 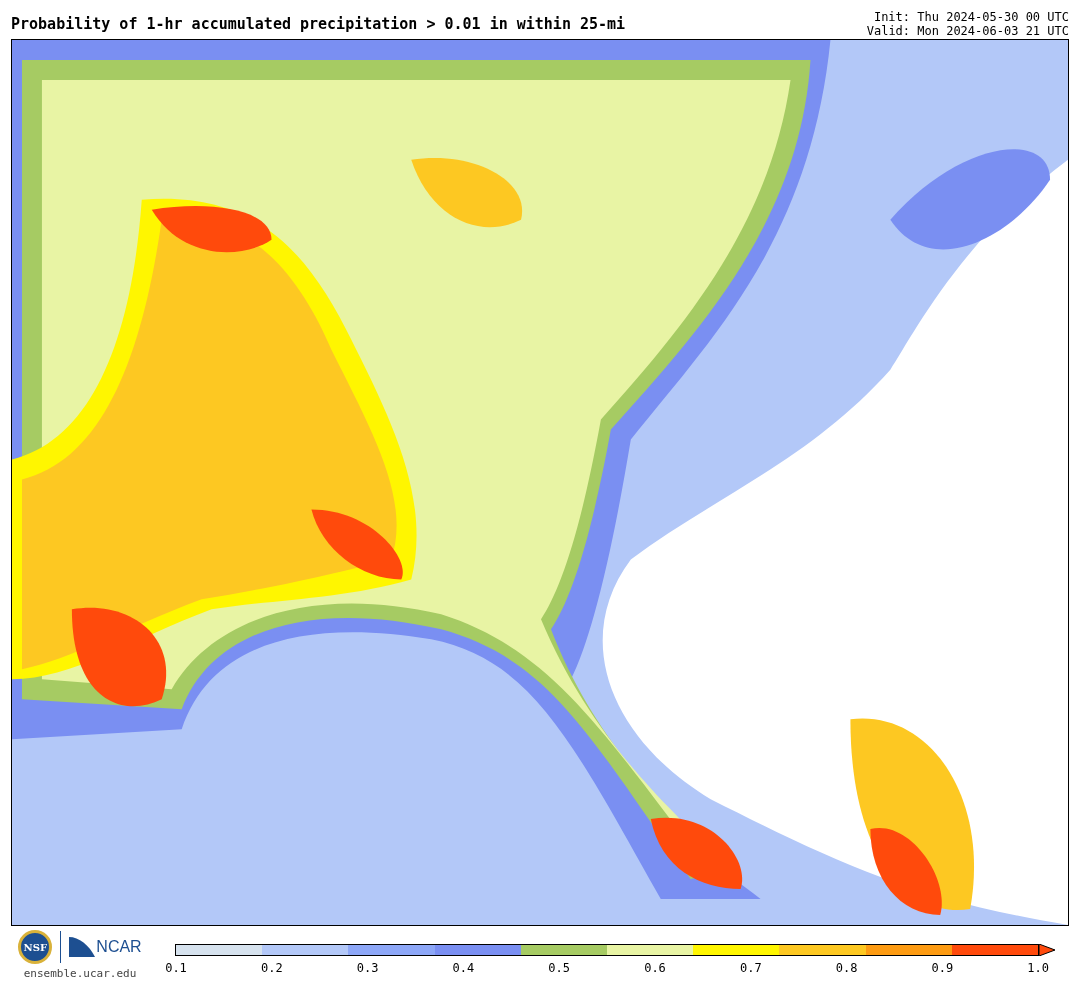 I want to click on nsf-logo: NSF, so click(x=35, y=947).